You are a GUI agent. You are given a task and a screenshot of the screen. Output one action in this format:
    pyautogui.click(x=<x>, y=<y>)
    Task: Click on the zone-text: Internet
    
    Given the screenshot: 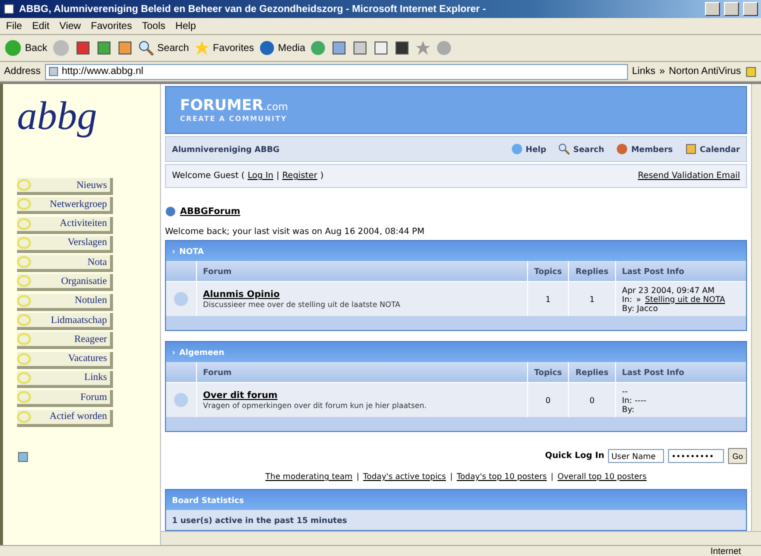 What is the action you would take?
    pyautogui.click(x=725, y=551)
    